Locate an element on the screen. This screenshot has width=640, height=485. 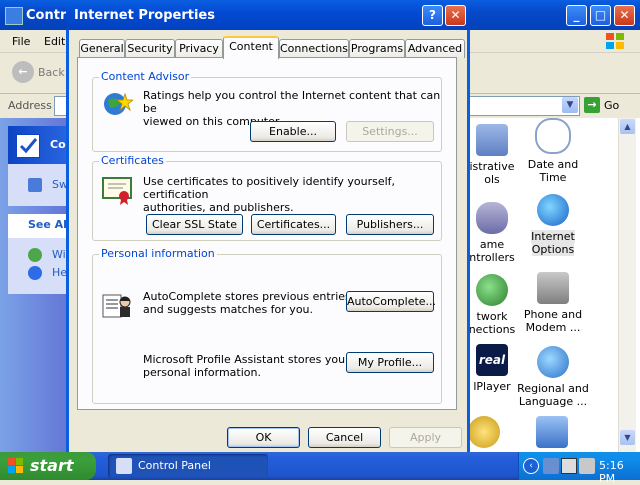
control-panel-taskbar-icon is located at coordinates (124, 466).